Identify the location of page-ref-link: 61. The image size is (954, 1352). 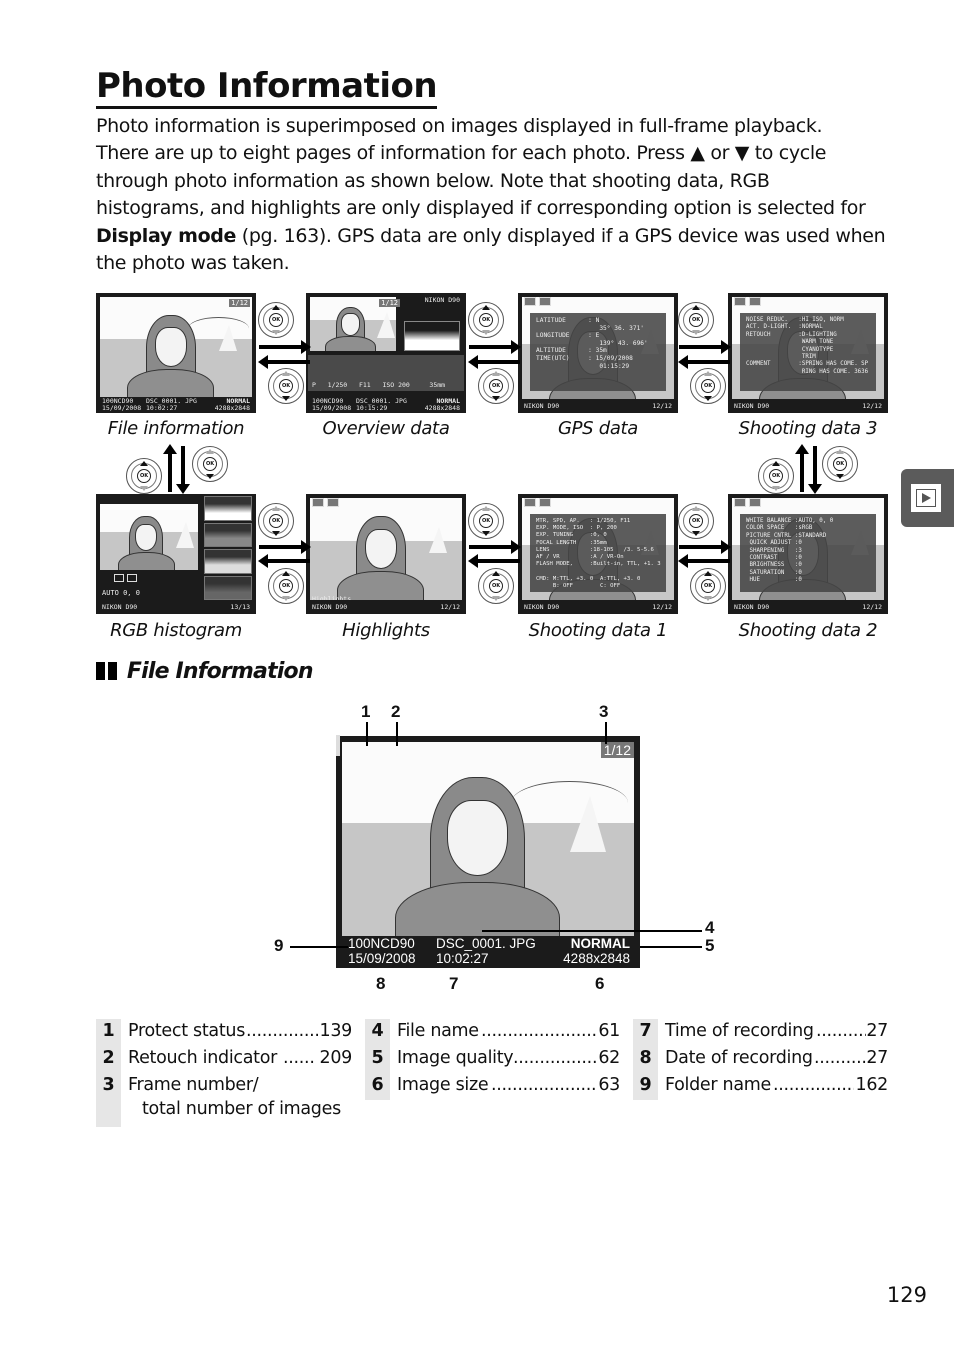
(609, 1031).